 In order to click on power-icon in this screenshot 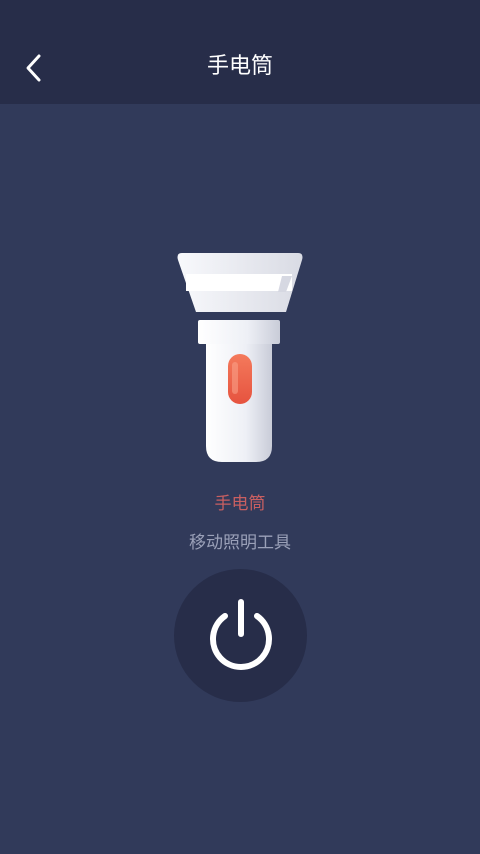, I will do `click(240, 634)`.